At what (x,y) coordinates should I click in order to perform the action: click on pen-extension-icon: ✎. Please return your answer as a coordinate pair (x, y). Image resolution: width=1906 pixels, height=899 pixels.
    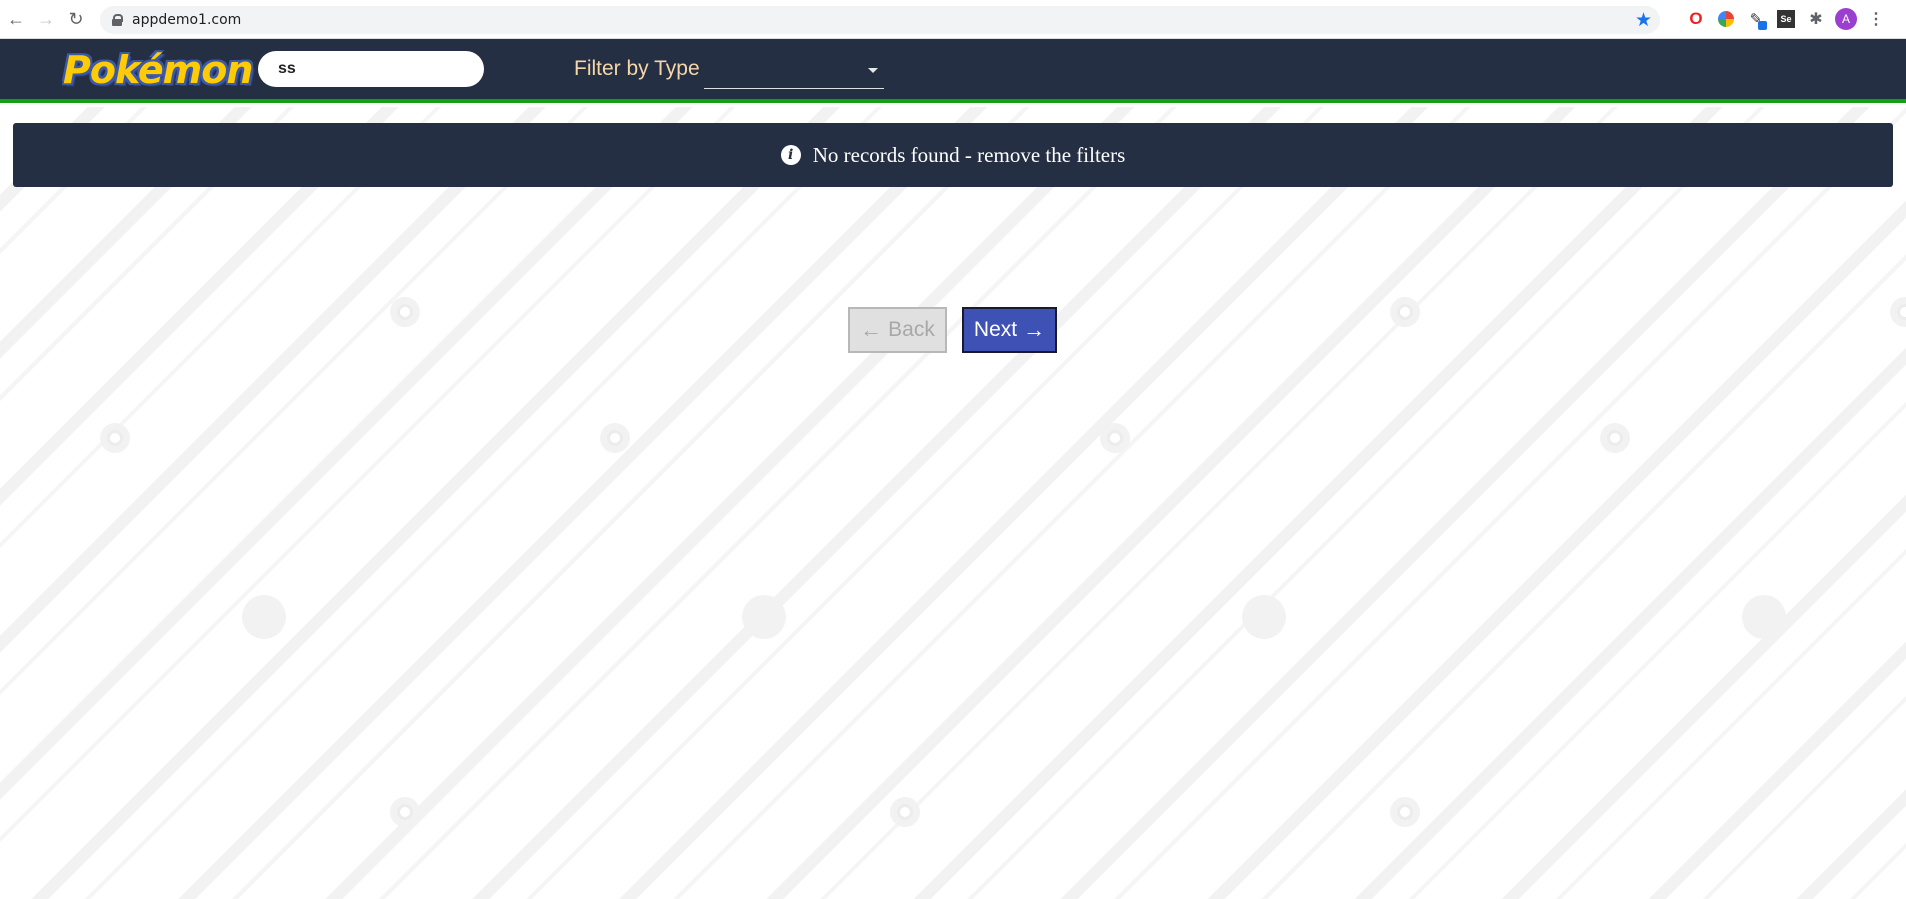
    Looking at the image, I should click on (1756, 19).